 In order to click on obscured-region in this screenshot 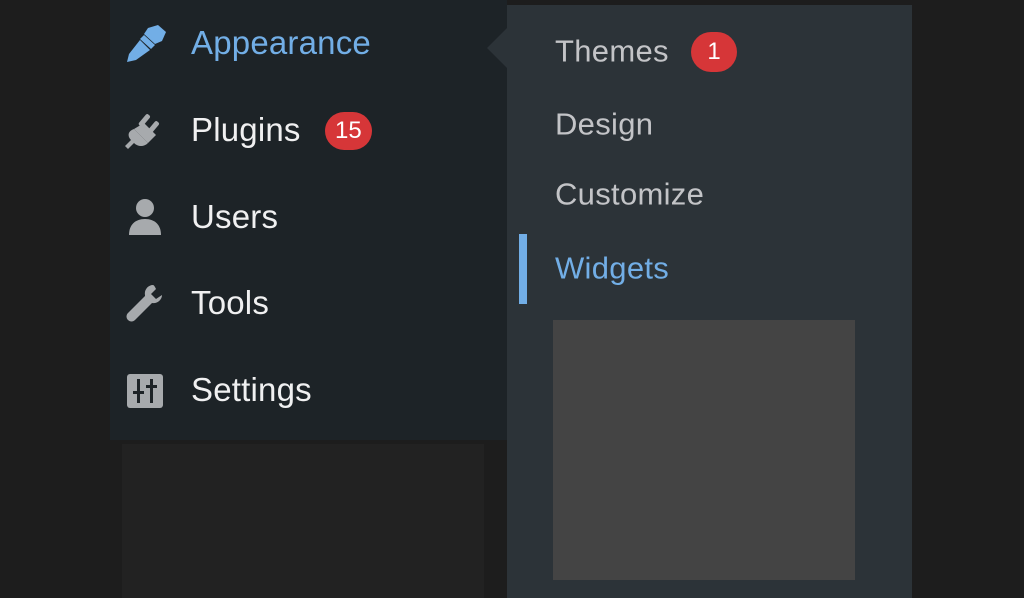, I will do `click(704, 450)`.